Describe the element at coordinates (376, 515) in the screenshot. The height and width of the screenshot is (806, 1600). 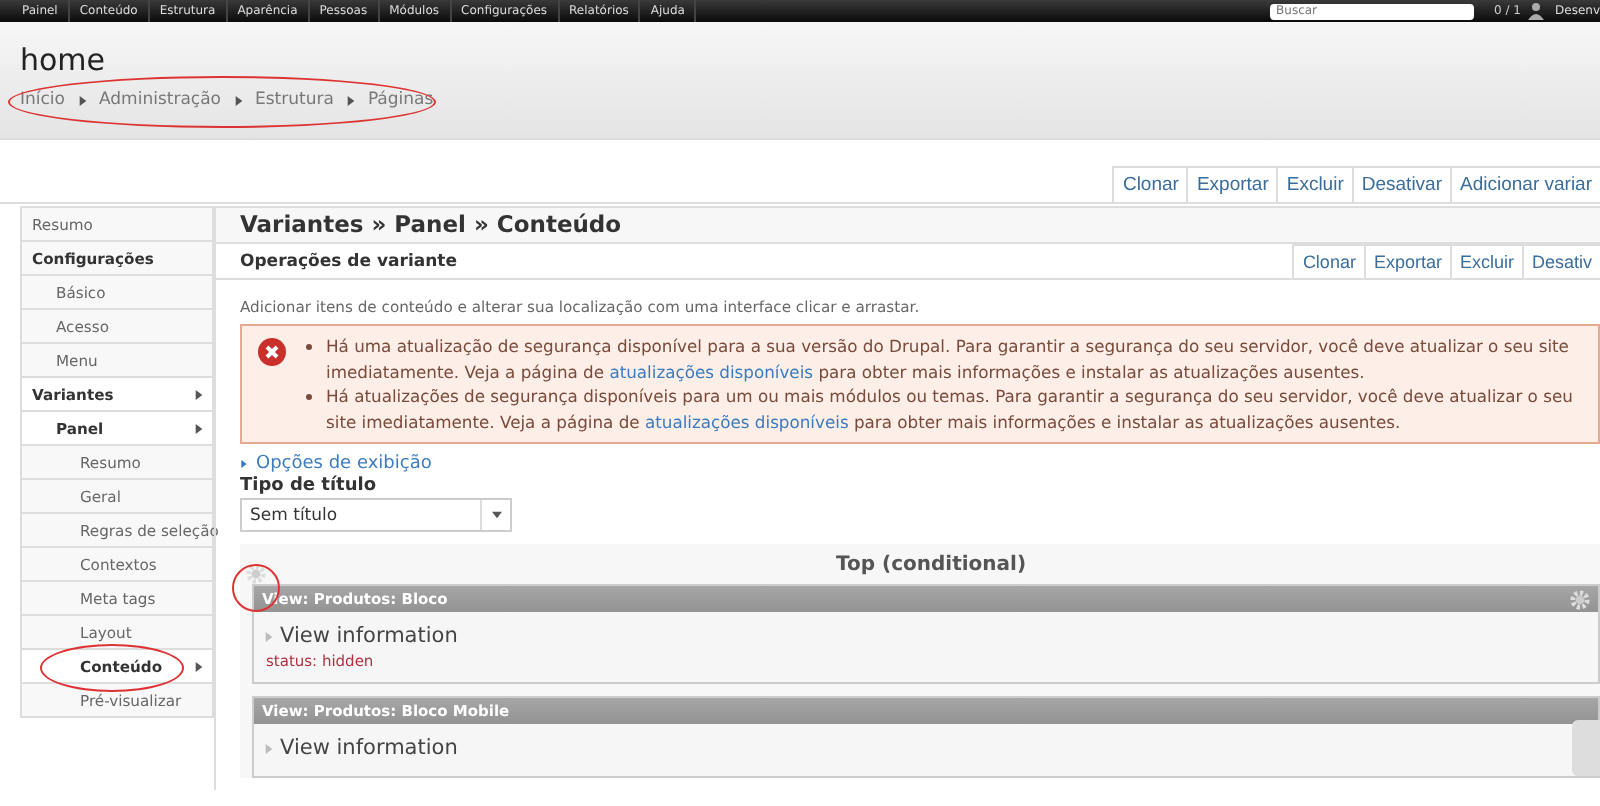
I see `title-type-select: Sem título` at that location.